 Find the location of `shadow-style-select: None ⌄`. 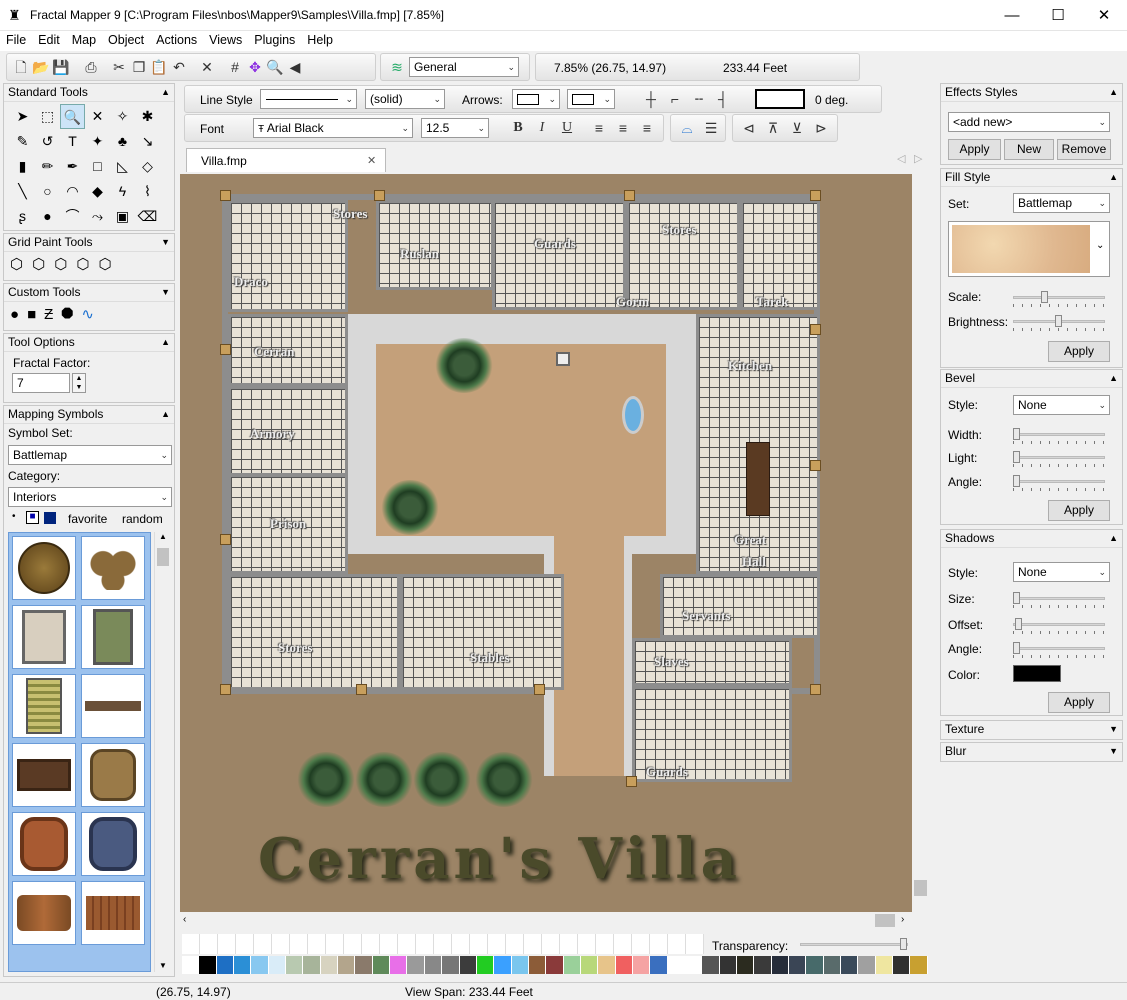

shadow-style-select: None ⌄ is located at coordinates (1061, 572).